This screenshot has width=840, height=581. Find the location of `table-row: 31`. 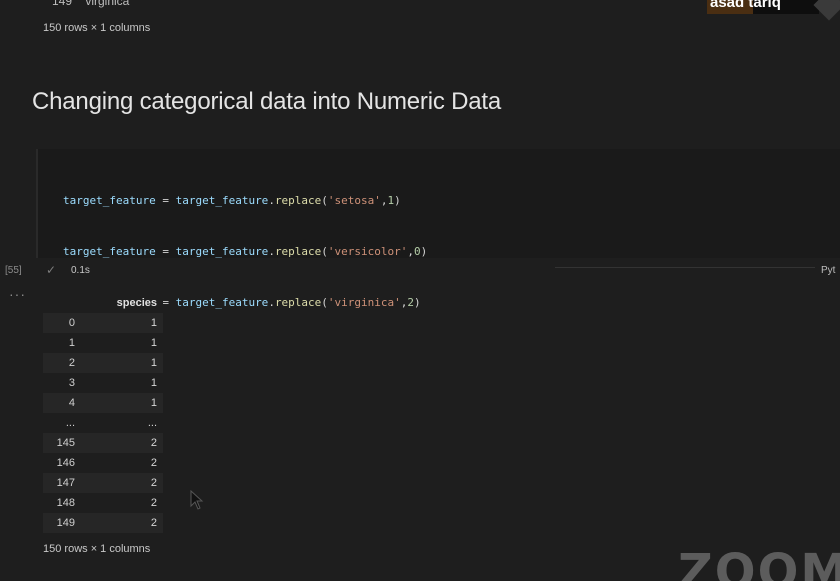

table-row: 31 is located at coordinates (103, 383).